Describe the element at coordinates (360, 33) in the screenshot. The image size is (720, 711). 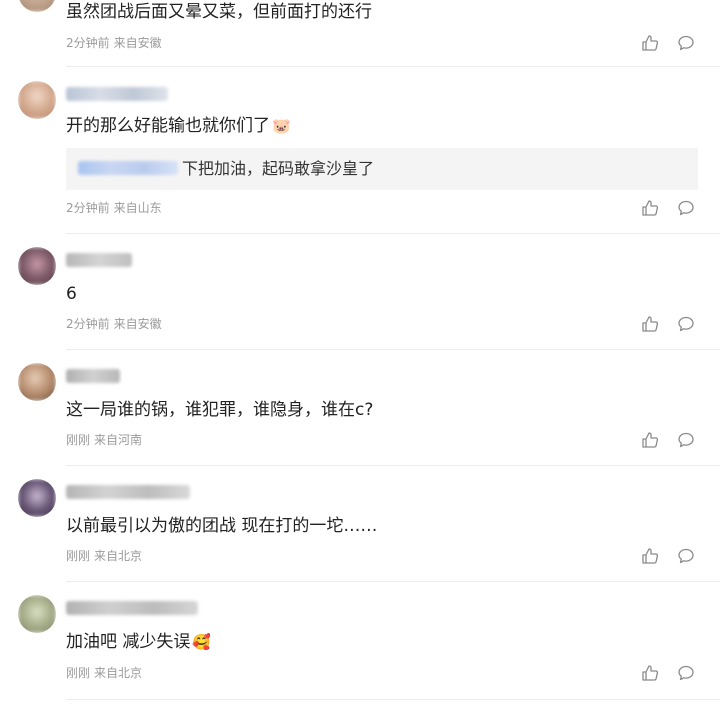
I see `comment-item: 虽然团战后面又晕又菜，但前面打的还行 2分钟前 来自安徽` at that location.